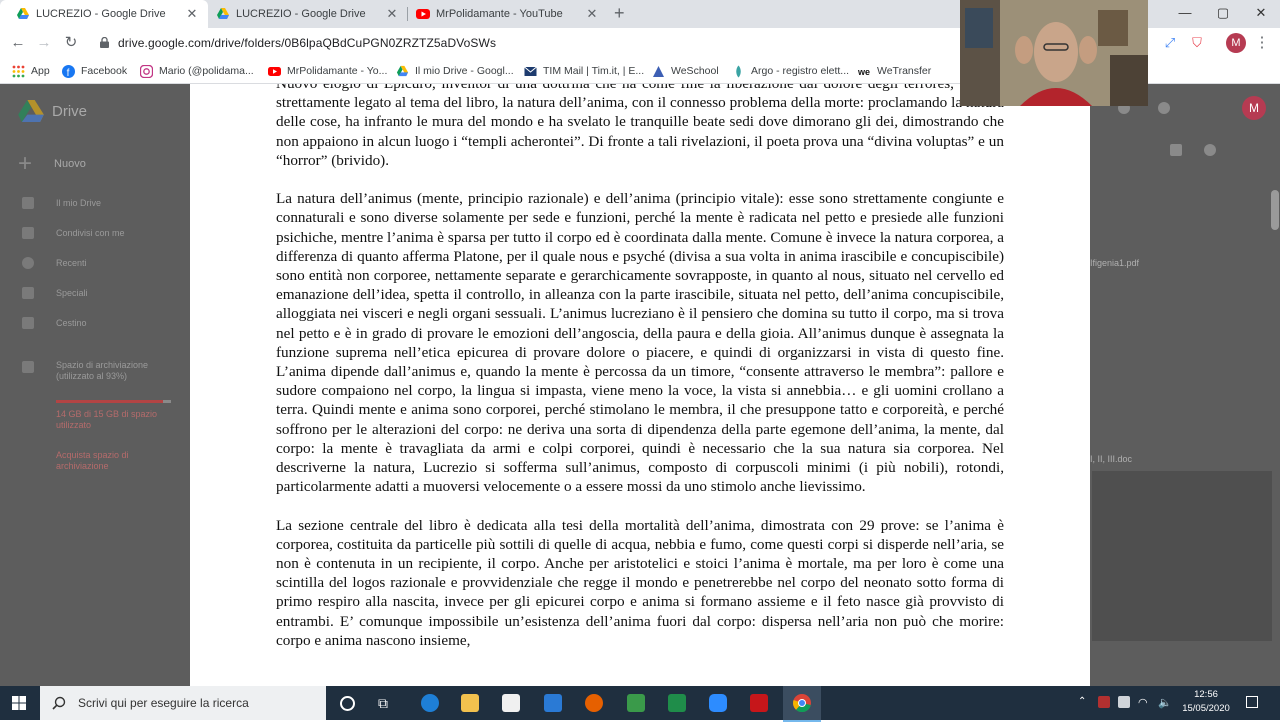 This screenshot has height=722, width=1280. Describe the element at coordinates (18, 43) in the screenshot. I see `back-button: ←` at that location.